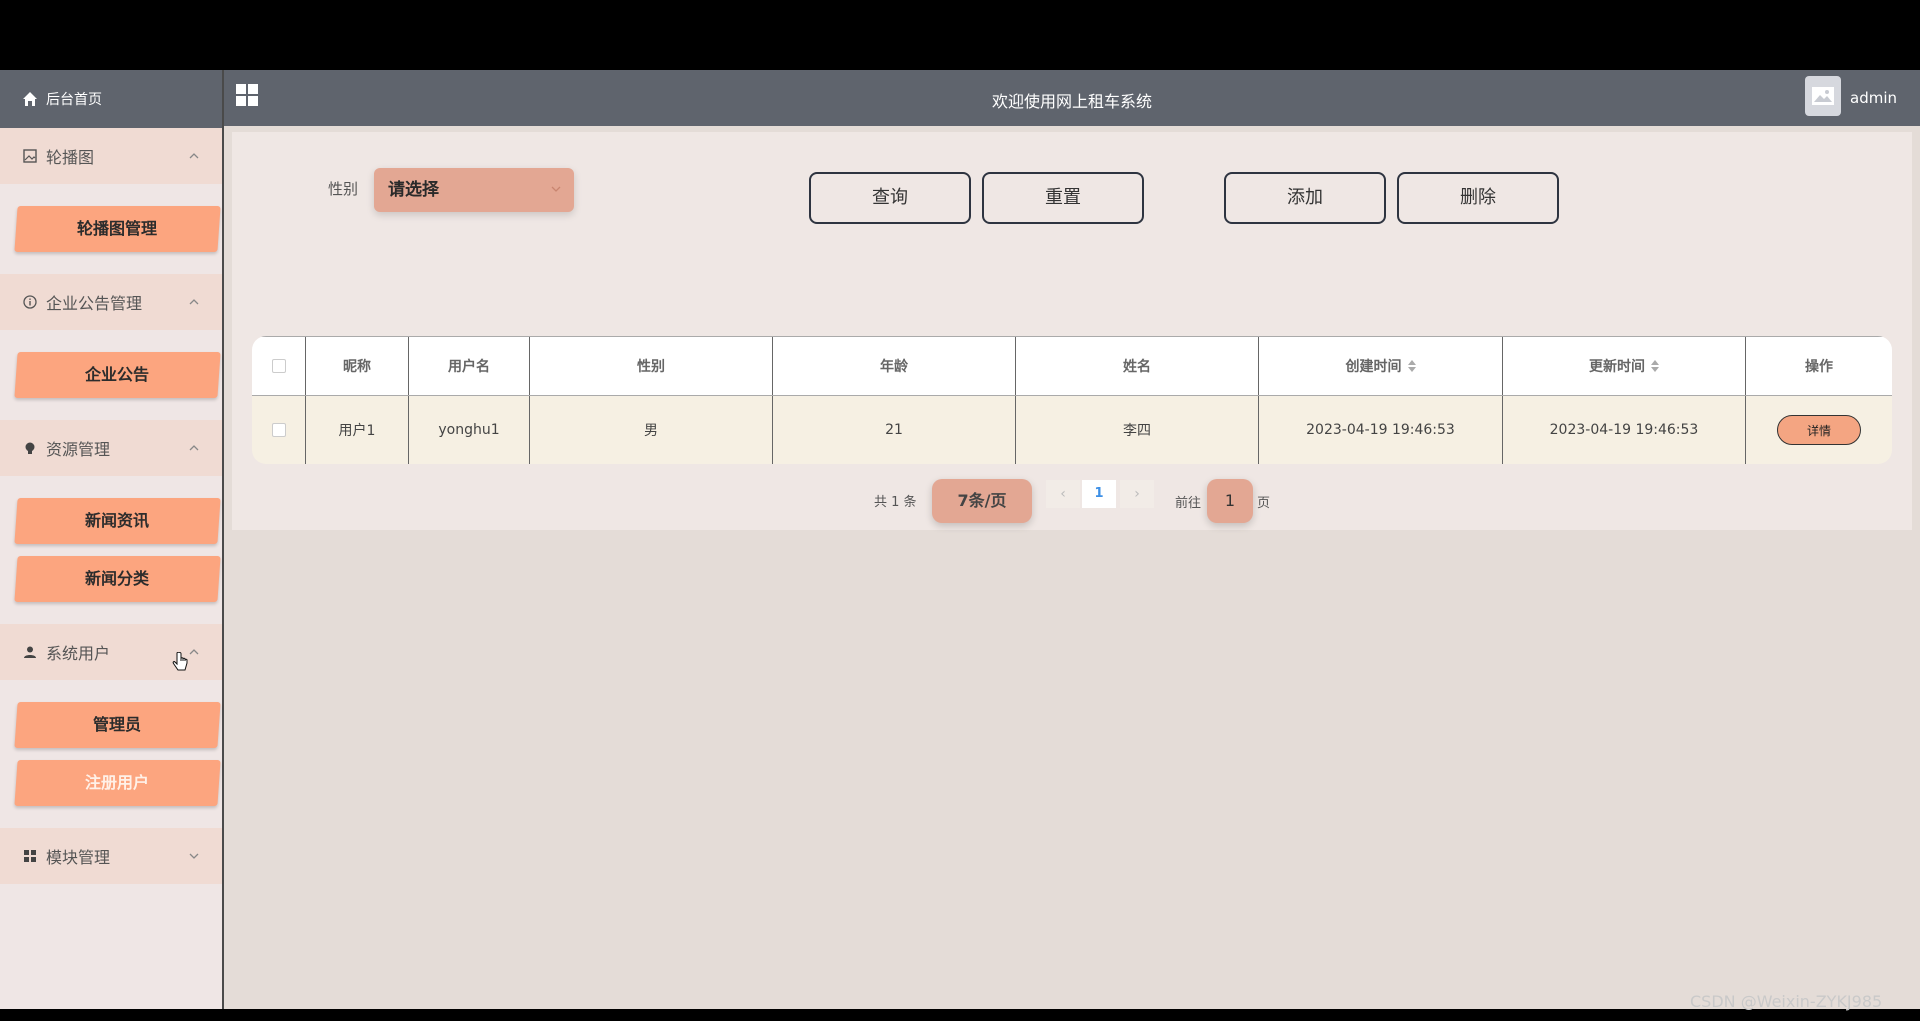 Image resolution: width=1920 pixels, height=1021 pixels. Describe the element at coordinates (1381, 430) in the screenshot. I see `cell-created: 2023-04-19 19:46:53` at that location.